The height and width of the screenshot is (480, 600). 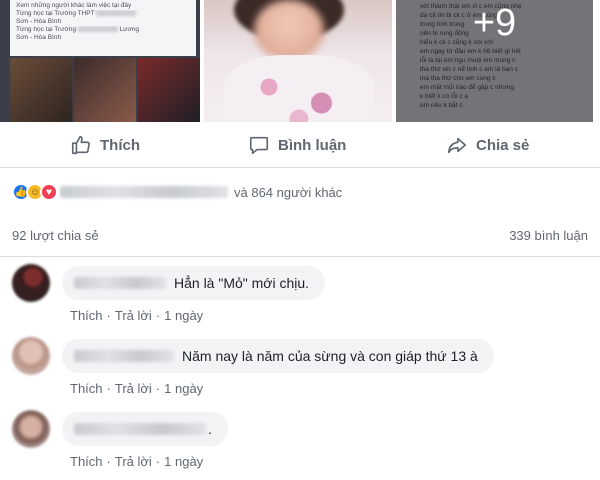 What do you see at coordinates (35, 192) in the screenshot?
I see `reaction-icons: 👍 ☺ ♥` at bounding box center [35, 192].